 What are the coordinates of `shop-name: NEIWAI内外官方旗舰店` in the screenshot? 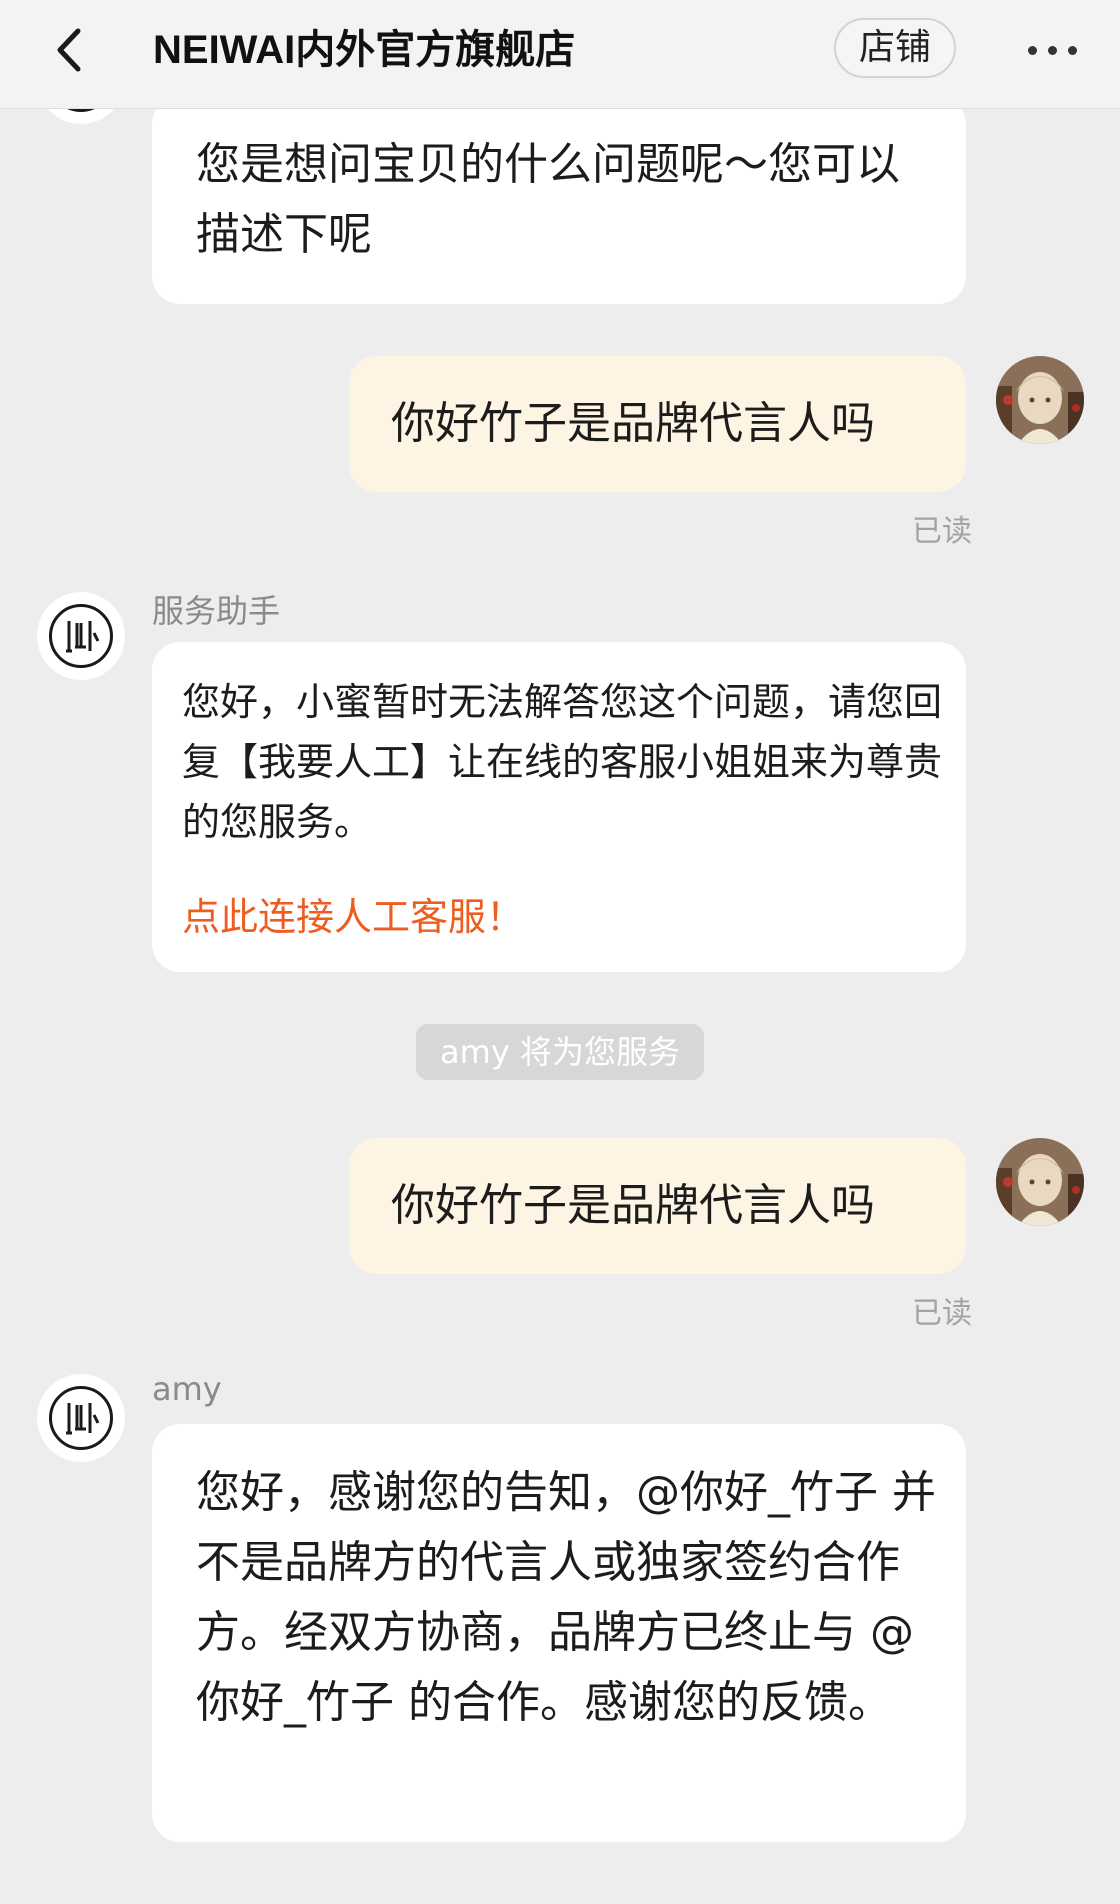 It's located at (364, 50).